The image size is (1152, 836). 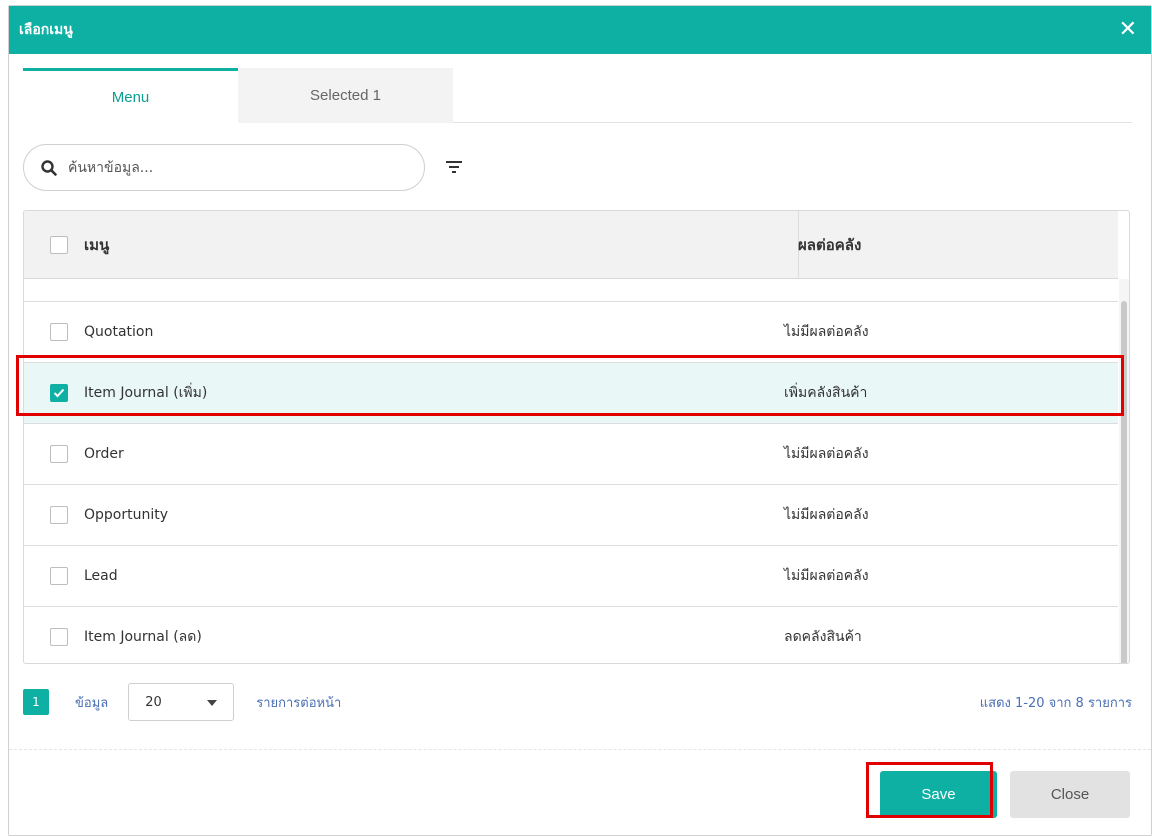 I want to click on tab-bar: Menu Selected 1, so click(x=577, y=95).